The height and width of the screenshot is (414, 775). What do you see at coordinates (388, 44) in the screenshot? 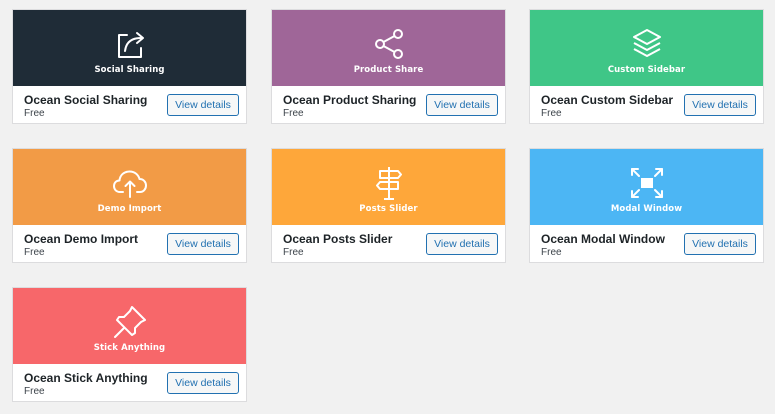
I see `share-nodes-icon` at bounding box center [388, 44].